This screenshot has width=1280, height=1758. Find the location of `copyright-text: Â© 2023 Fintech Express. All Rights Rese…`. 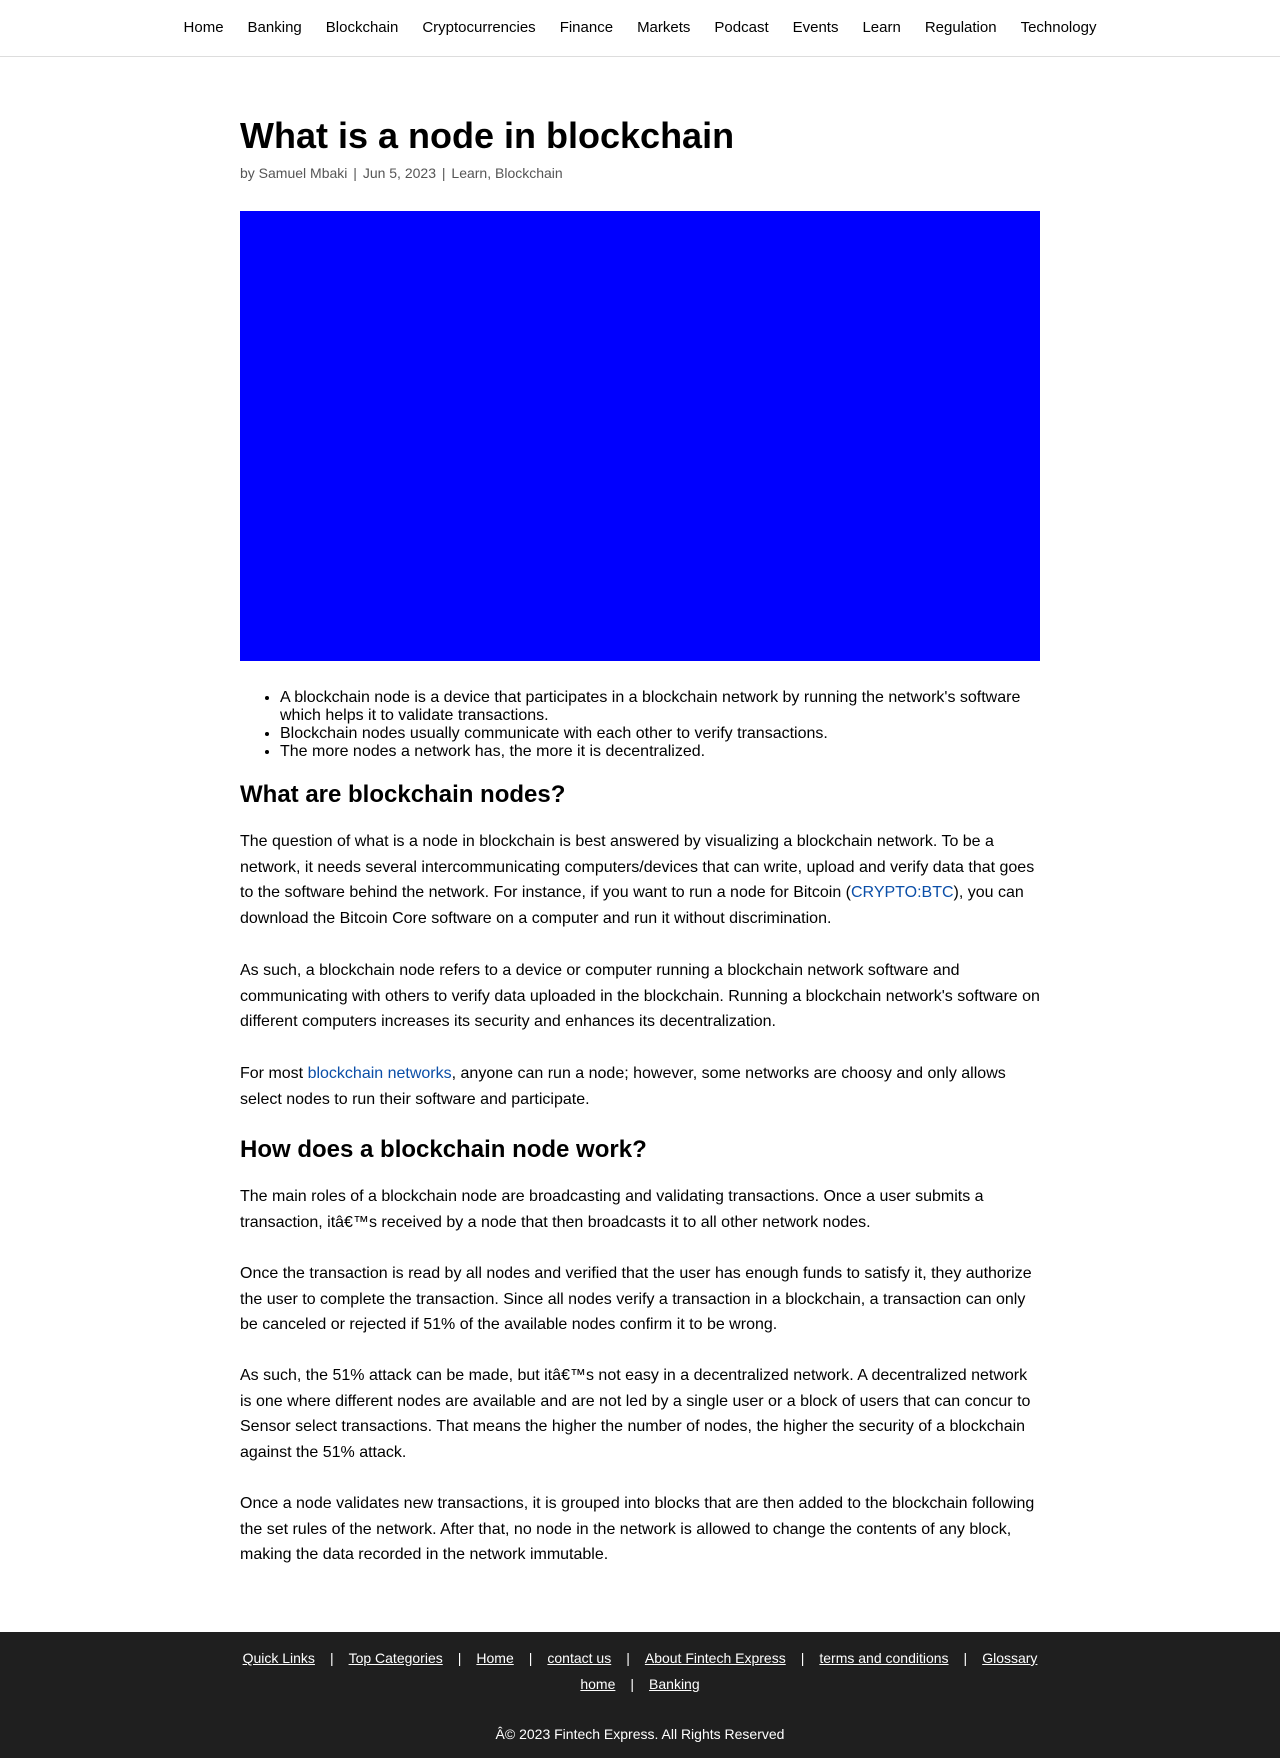

copyright-text: Â© 2023 Fintech Express. All Rights Rese… is located at coordinates (640, 1734).